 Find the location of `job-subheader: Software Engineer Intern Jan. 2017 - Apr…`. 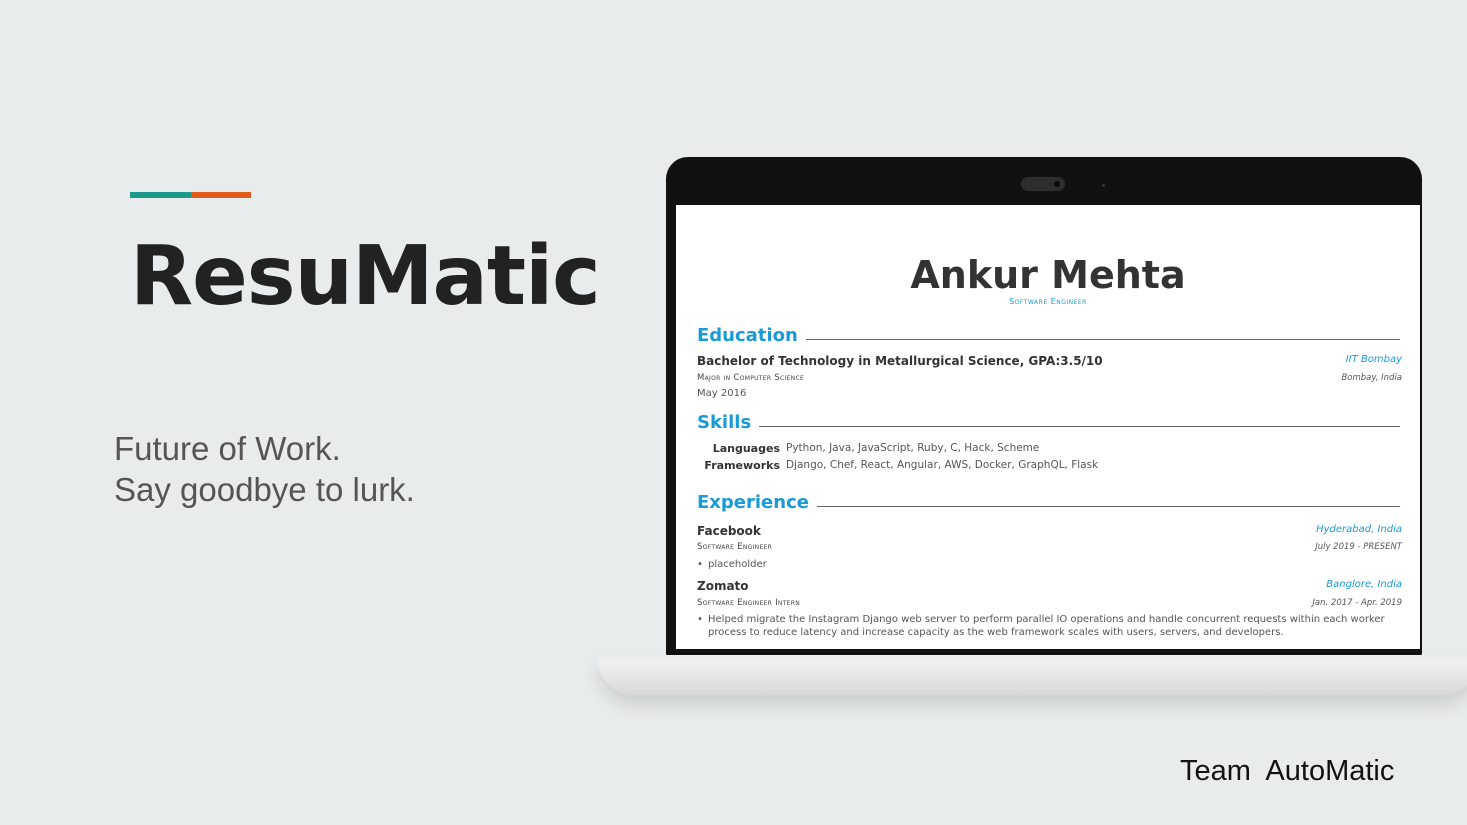

job-subheader: Software Engineer Intern Jan. 2017 - Apr… is located at coordinates (1049, 603).